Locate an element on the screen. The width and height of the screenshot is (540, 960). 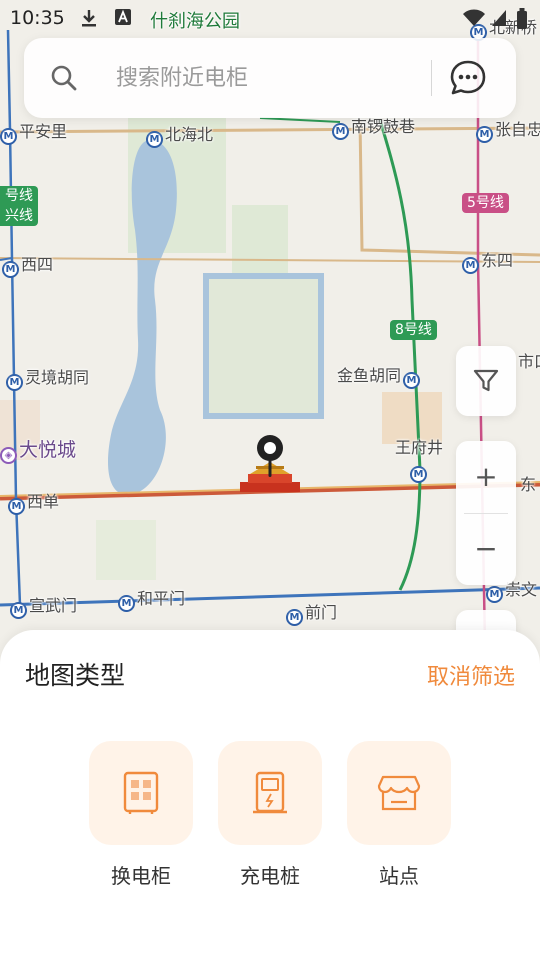
line-badge-4a: 号线 is located at coordinates (19, 196).